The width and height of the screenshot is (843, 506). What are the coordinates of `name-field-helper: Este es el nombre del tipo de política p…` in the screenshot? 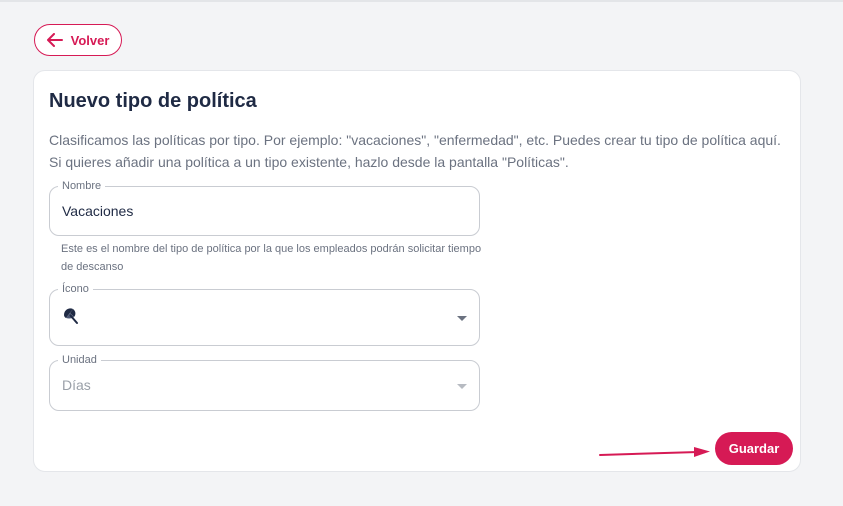 It's located at (271, 258).